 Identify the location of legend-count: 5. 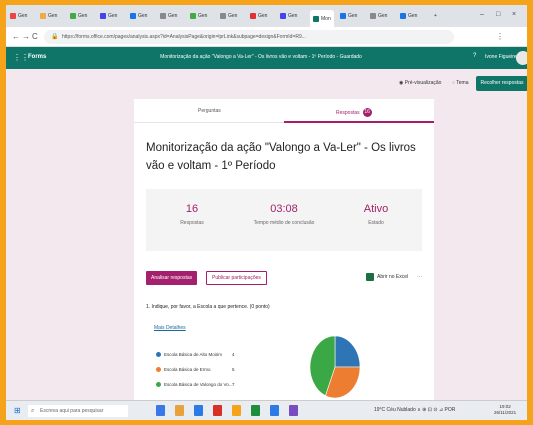
(233, 369).